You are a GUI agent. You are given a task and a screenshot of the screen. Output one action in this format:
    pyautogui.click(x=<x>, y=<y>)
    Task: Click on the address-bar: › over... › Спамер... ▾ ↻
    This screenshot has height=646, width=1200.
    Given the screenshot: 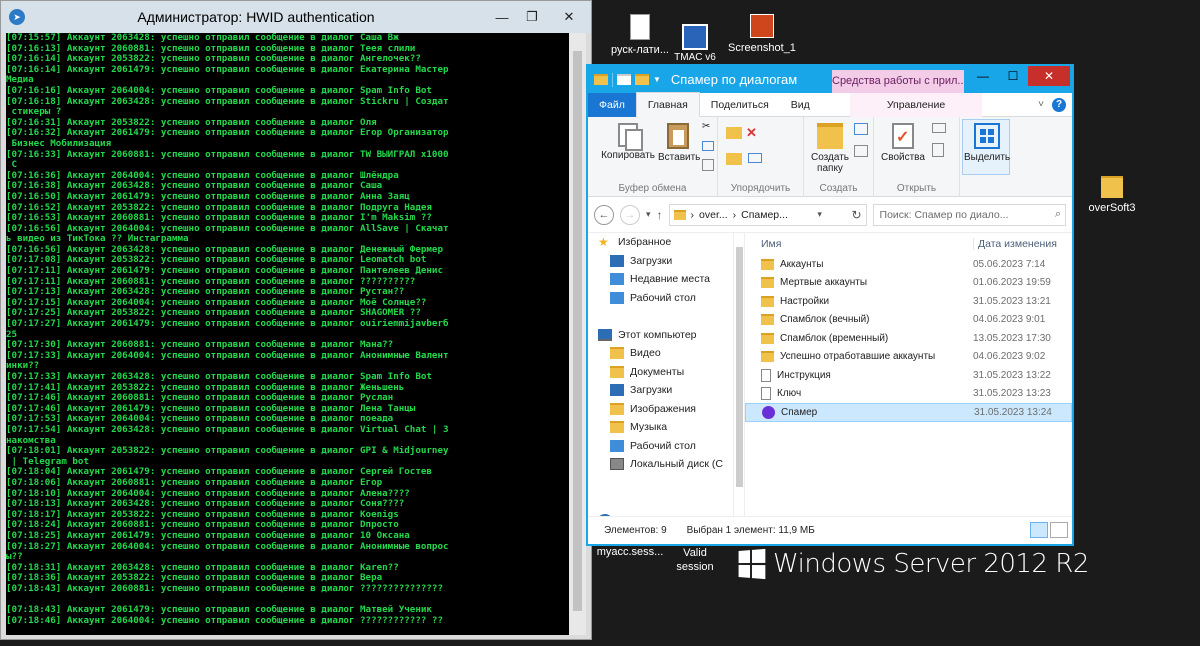 What is the action you would take?
    pyautogui.click(x=767, y=214)
    